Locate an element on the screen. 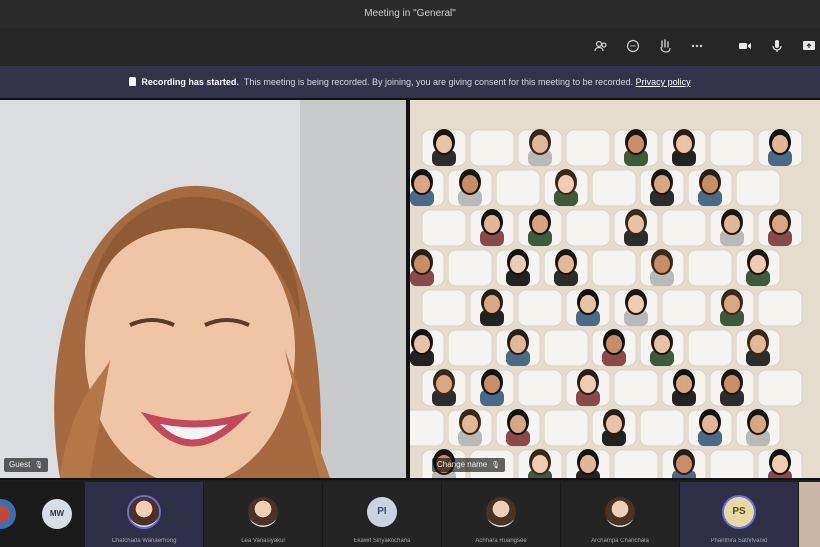 The height and width of the screenshot is (547, 820). participant-tile-6: Archampa Chanchala is located at coordinates (620, 514).